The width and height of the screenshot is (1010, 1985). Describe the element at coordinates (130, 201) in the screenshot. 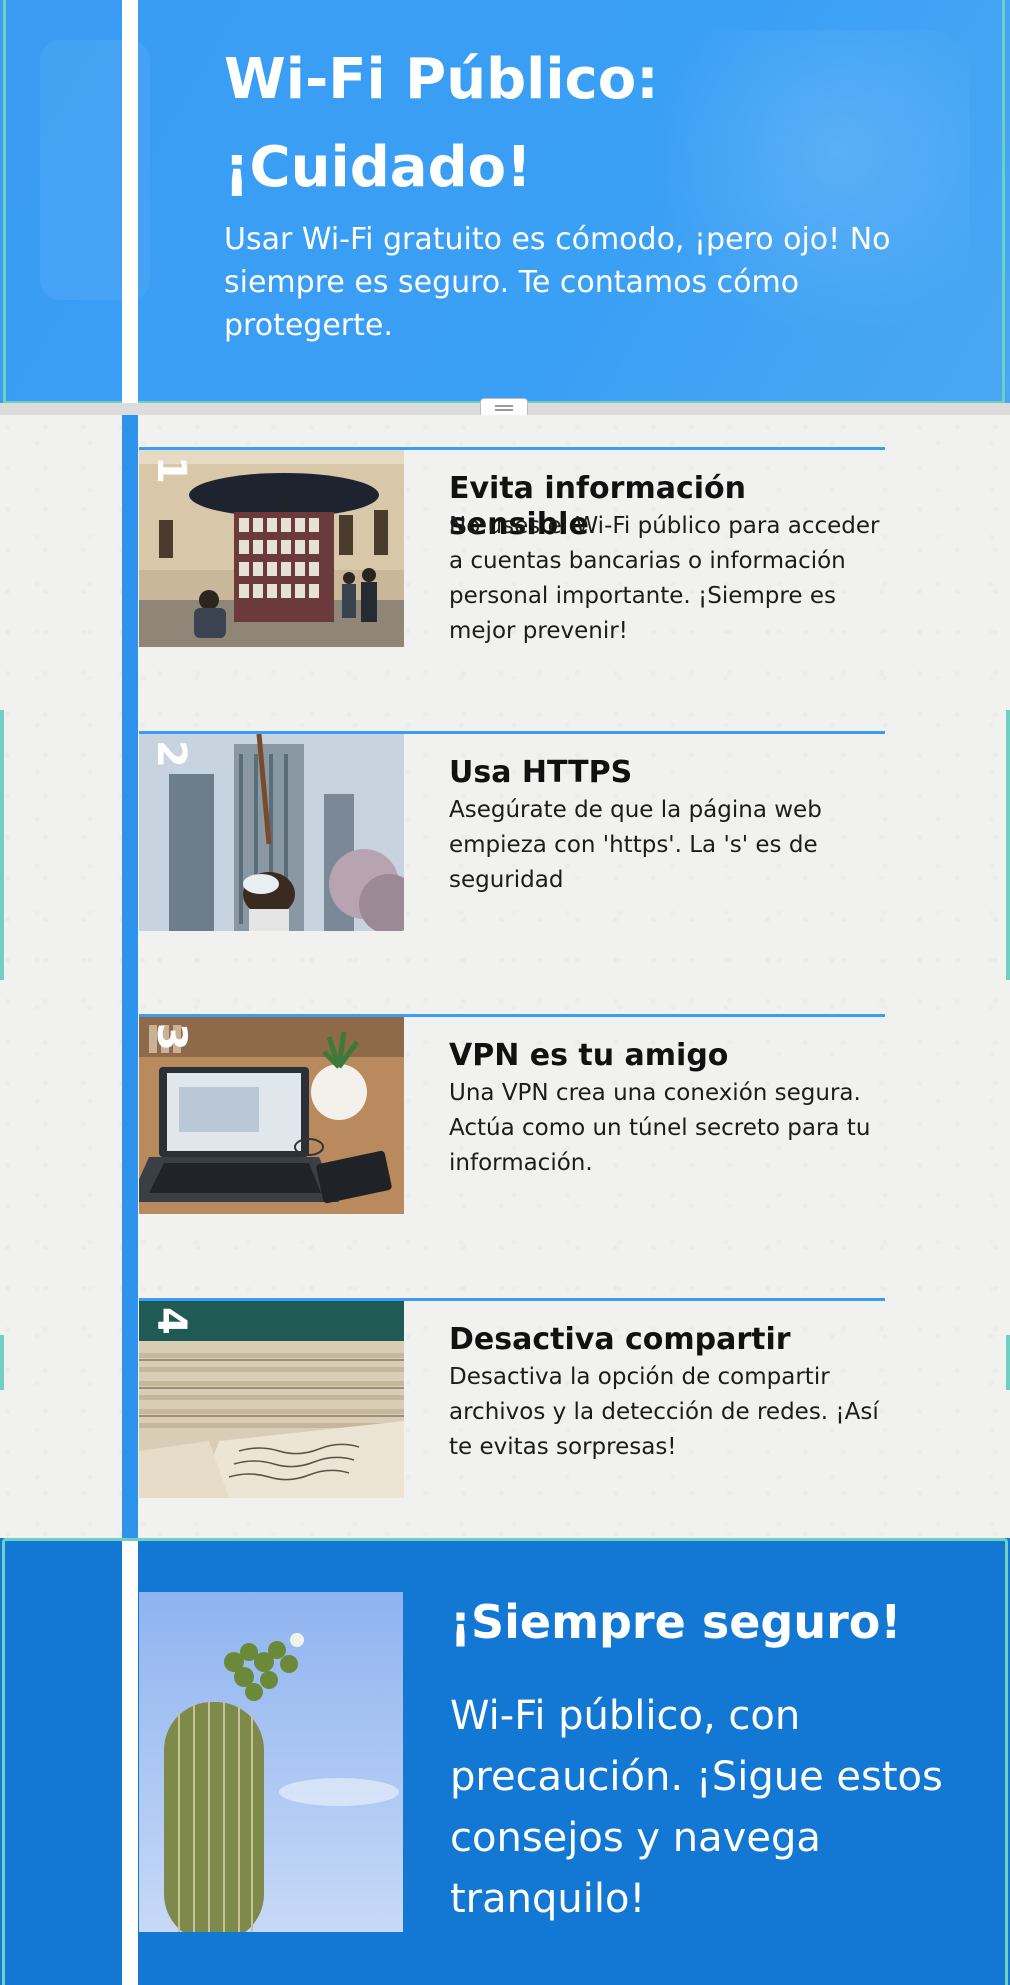

I see `timeline-rail-top` at that location.